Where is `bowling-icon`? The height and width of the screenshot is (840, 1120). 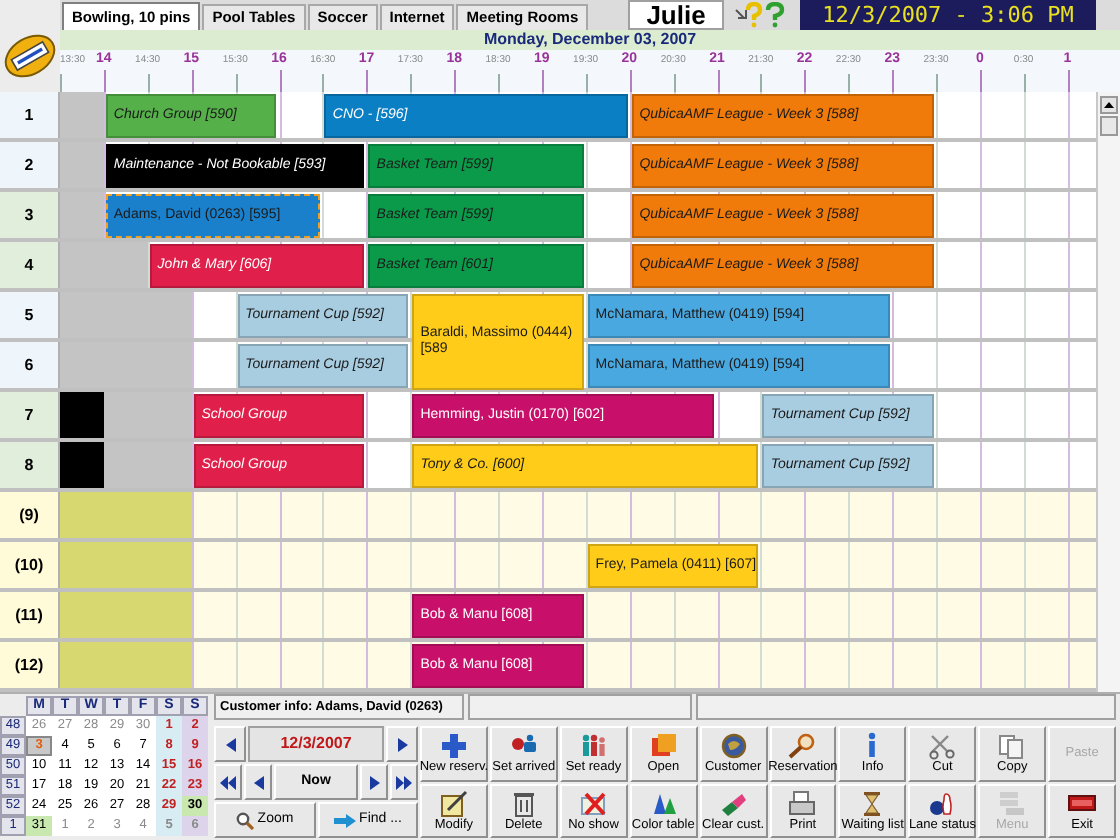 bowling-icon is located at coordinates (942, 803).